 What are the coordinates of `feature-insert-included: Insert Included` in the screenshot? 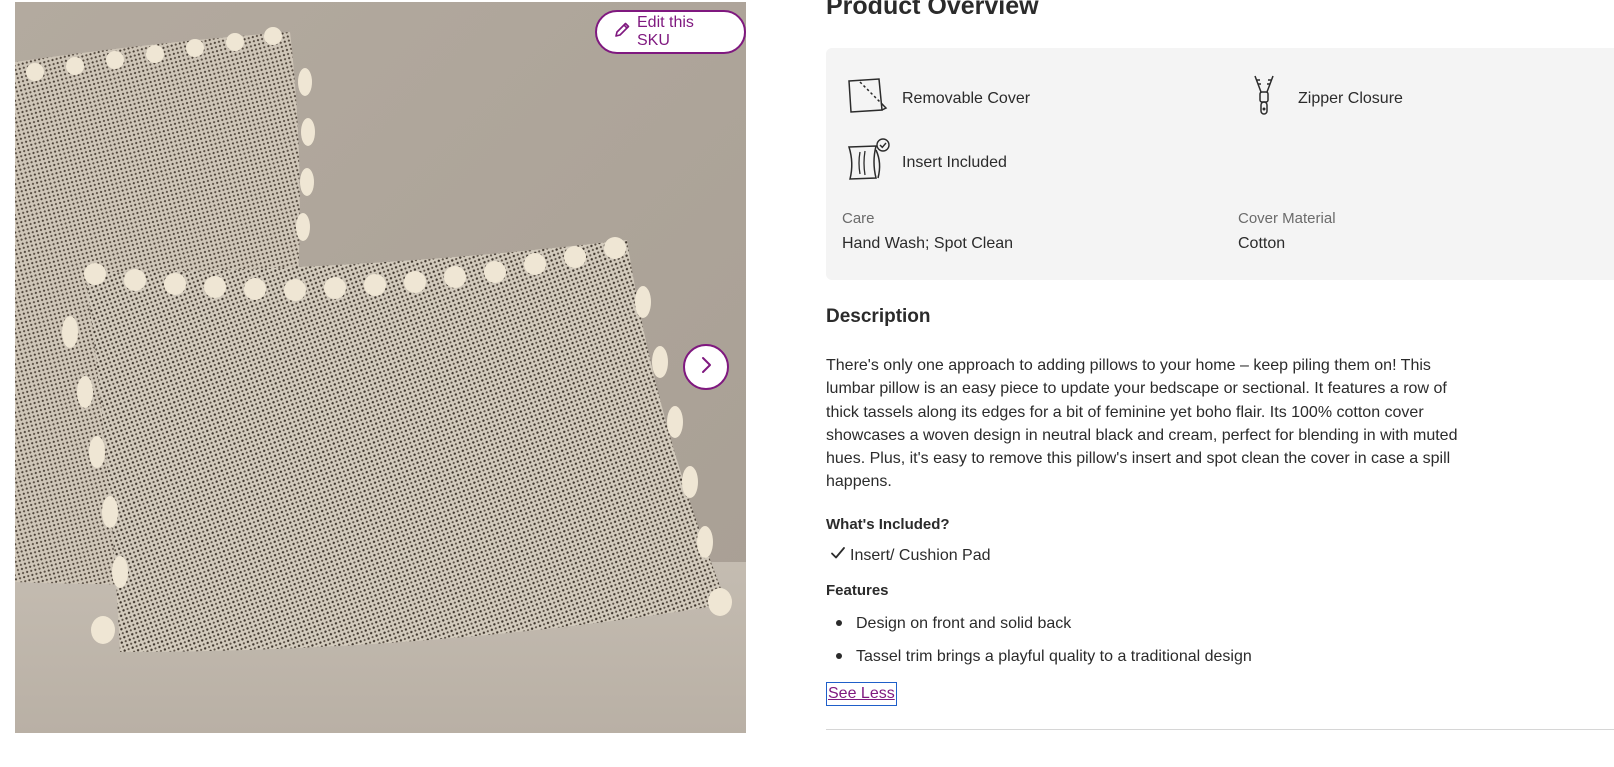 It's located at (926, 162).